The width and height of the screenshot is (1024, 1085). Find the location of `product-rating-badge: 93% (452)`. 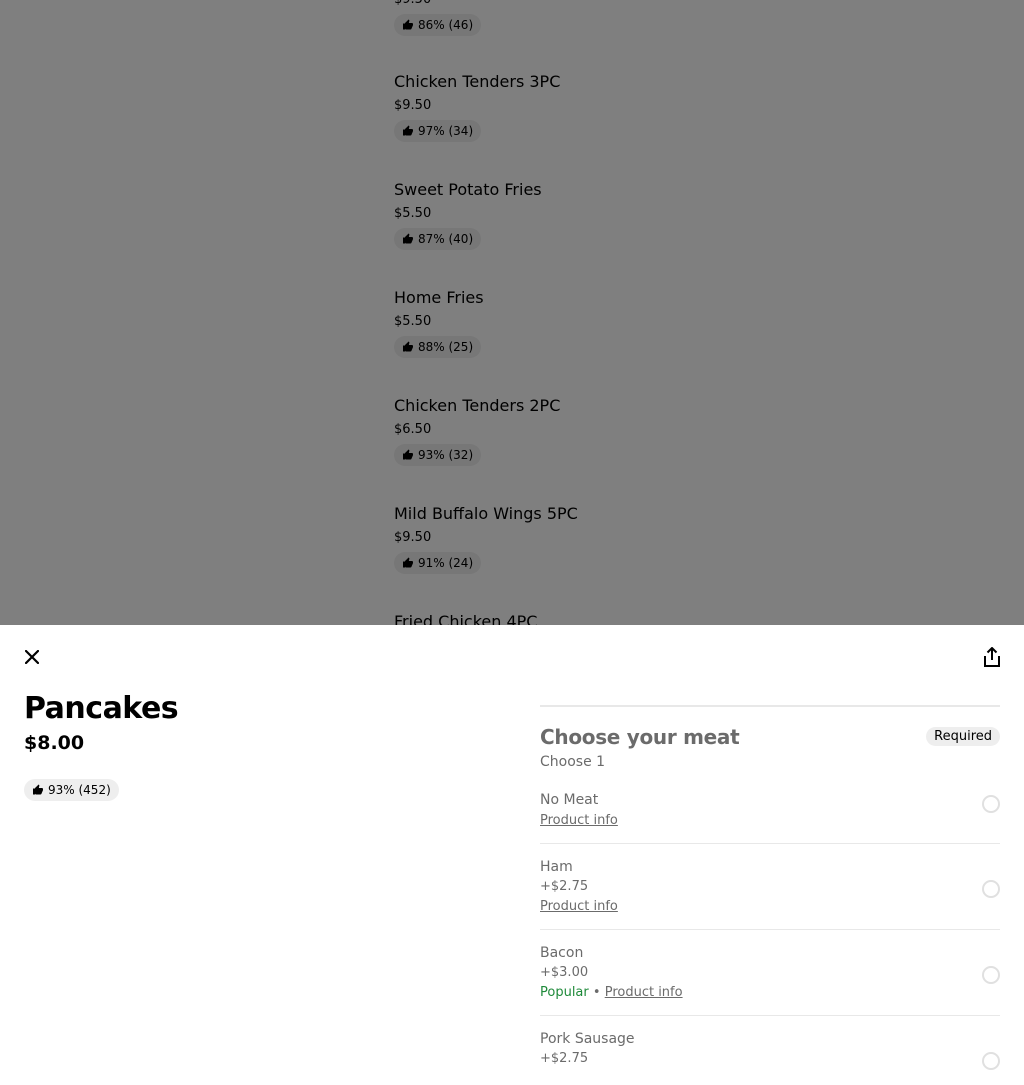

product-rating-badge: 93% (452) is located at coordinates (71, 790).